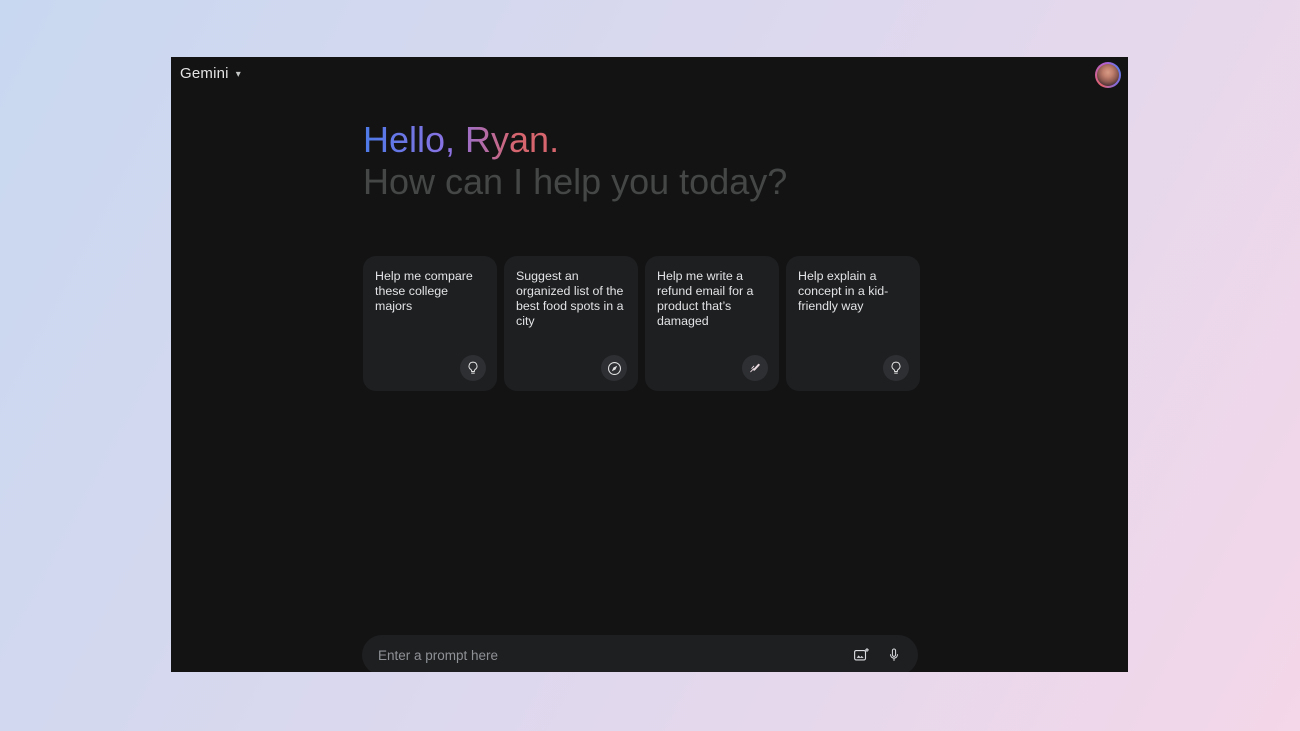 This screenshot has width=1300, height=731. What do you see at coordinates (861, 655) in the screenshot?
I see `add-image-icon` at bounding box center [861, 655].